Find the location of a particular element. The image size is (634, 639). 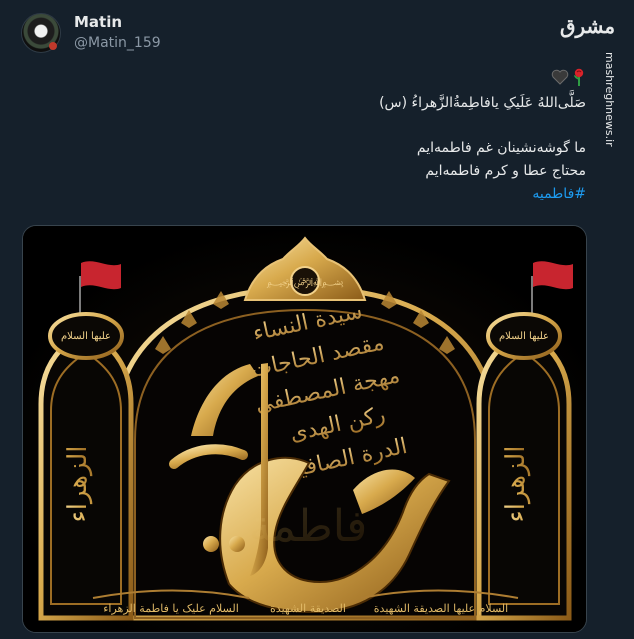

main-calligraphy-text: فاطمة is located at coordinates (308, 526).